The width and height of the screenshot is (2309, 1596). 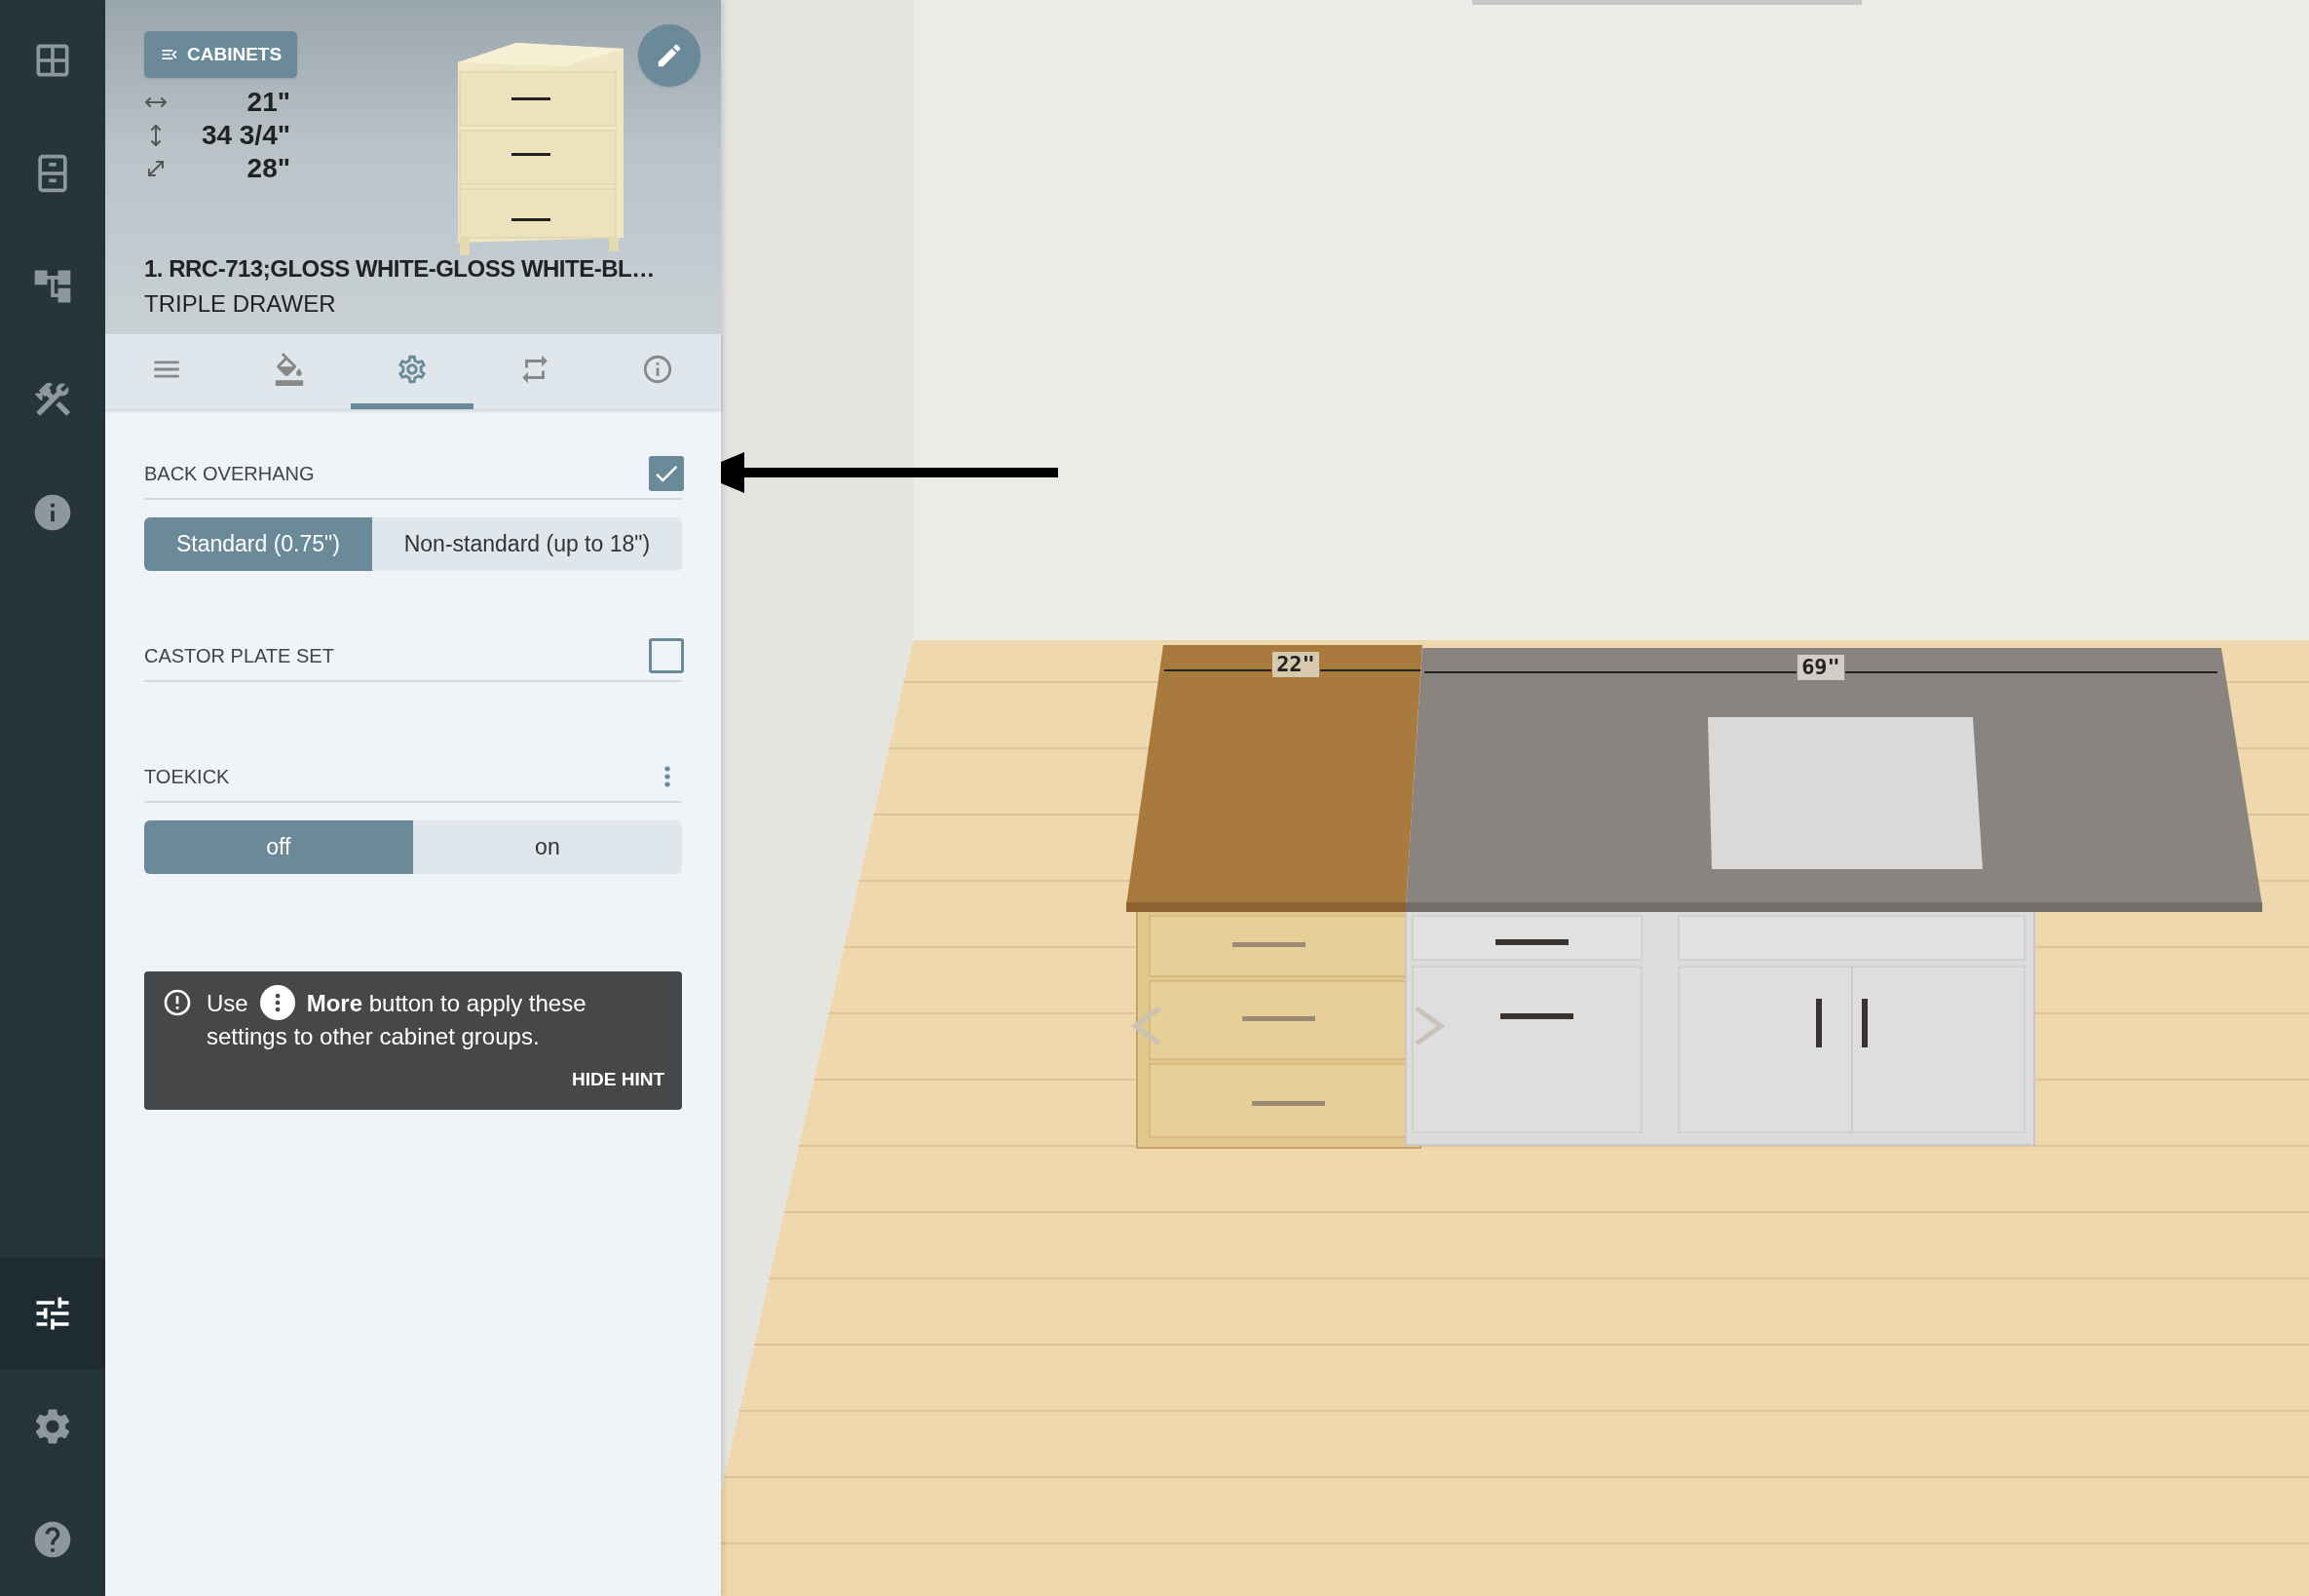 I want to click on hint-text: Use, so click(x=228, y=1003).